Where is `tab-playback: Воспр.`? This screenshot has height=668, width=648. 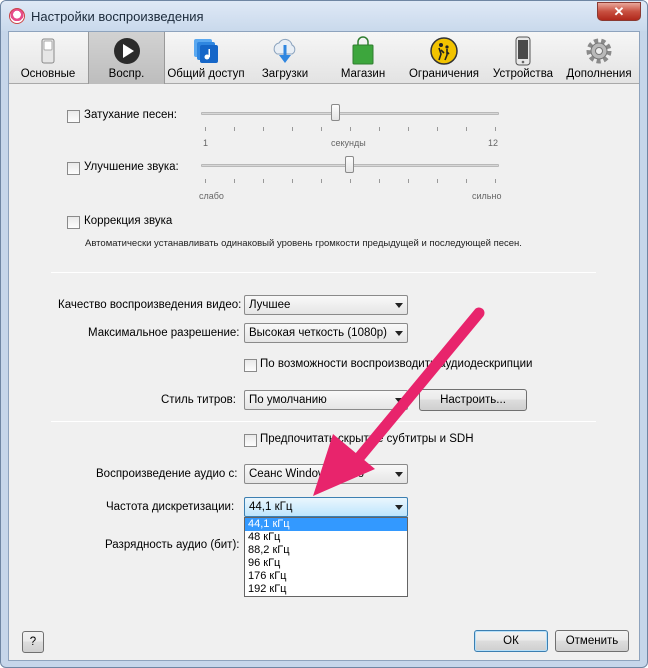
tab-playback: Воспр. is located at coordinates (126, 58).